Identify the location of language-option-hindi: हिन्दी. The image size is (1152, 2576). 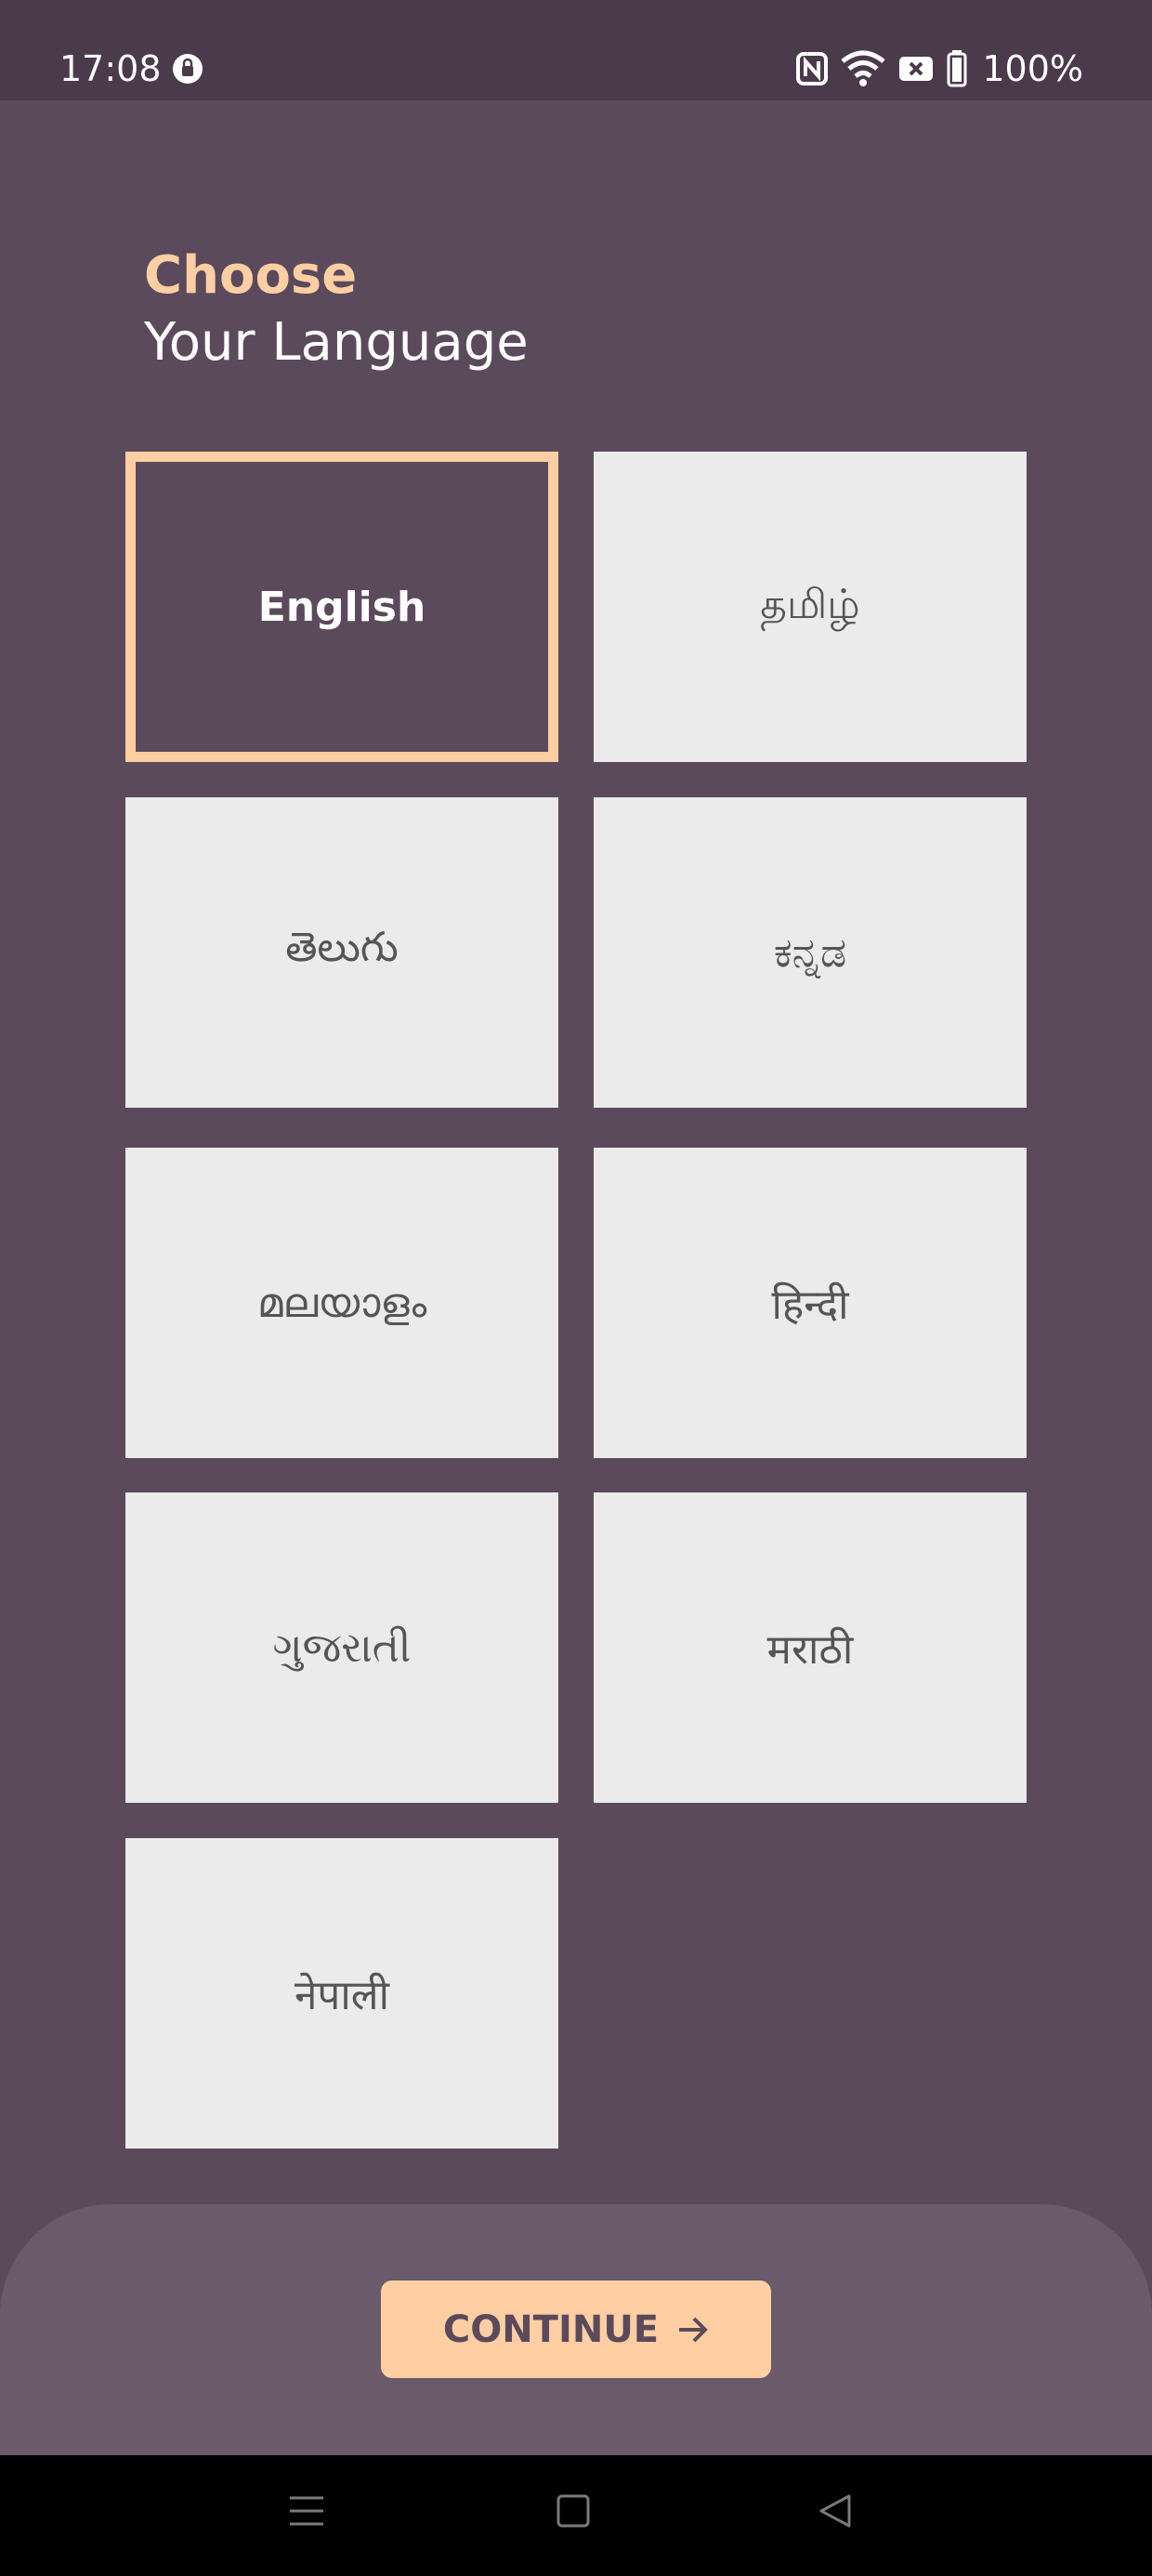
(810, 1303).